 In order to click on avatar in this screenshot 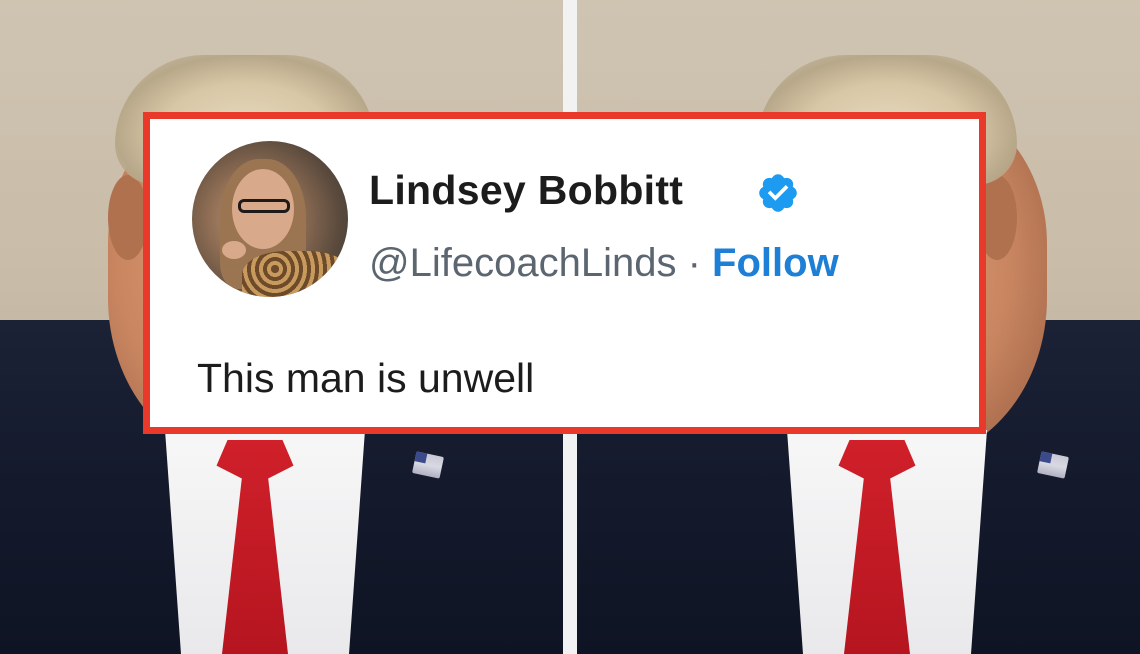, I will do `click(270, 219)`.